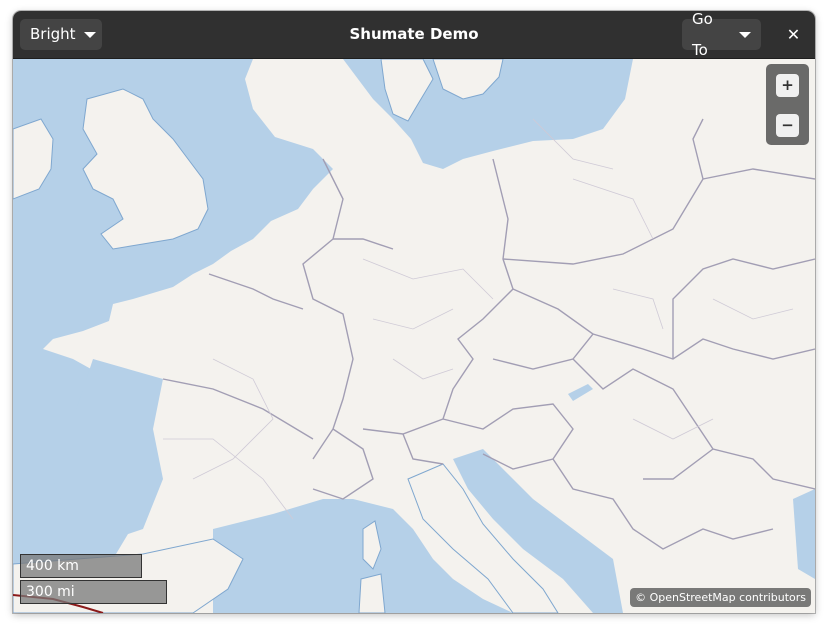  I want to click on plus-icon: +, so click(787, 85).